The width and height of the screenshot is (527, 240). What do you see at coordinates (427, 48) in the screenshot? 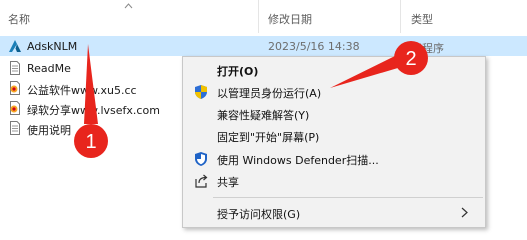
I see `file-type: 用程序` at bounding box center [427, 48].